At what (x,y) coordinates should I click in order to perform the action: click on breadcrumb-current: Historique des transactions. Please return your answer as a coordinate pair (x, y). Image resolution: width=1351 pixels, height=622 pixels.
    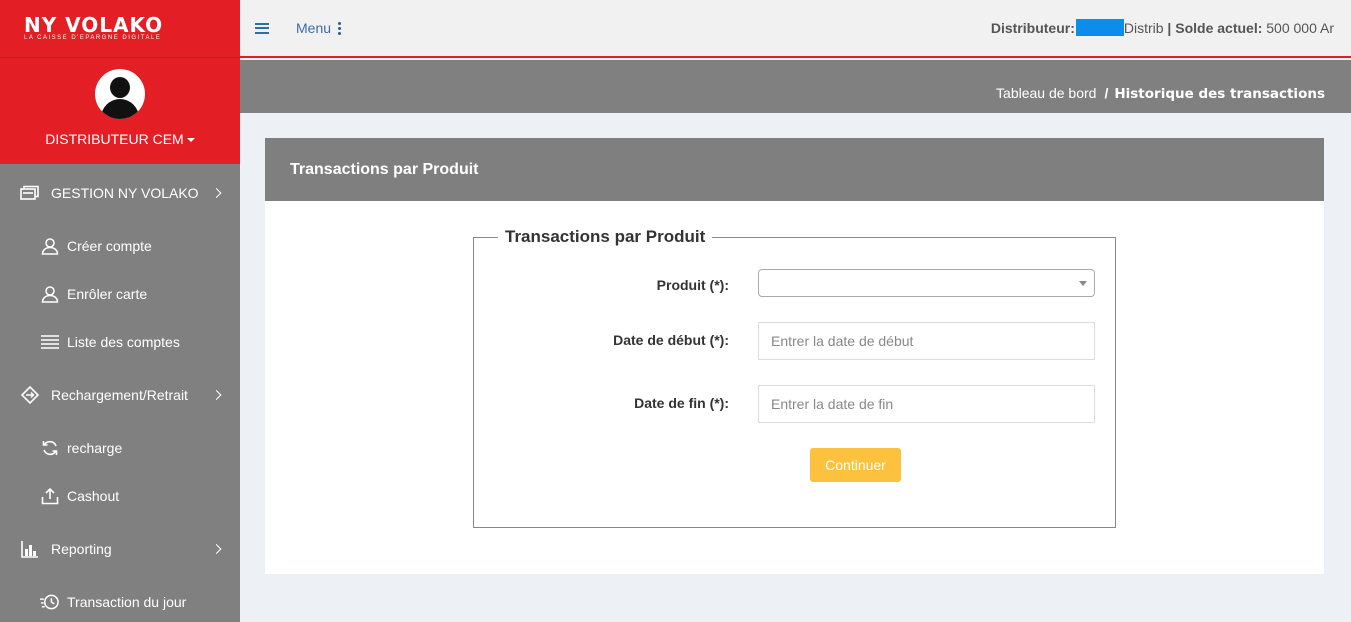
    Looking at the image, I should click on (1219, 94).